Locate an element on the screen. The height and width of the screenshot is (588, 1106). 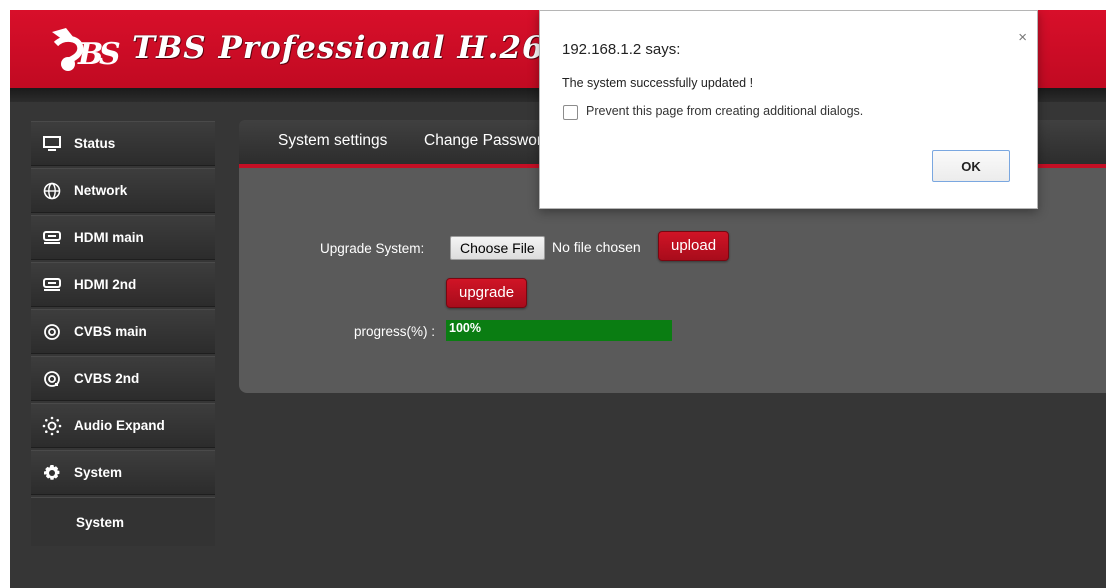
sidebar-item-hdmi-2nd: HDMI 2nd is located at coordinates (123, 284).